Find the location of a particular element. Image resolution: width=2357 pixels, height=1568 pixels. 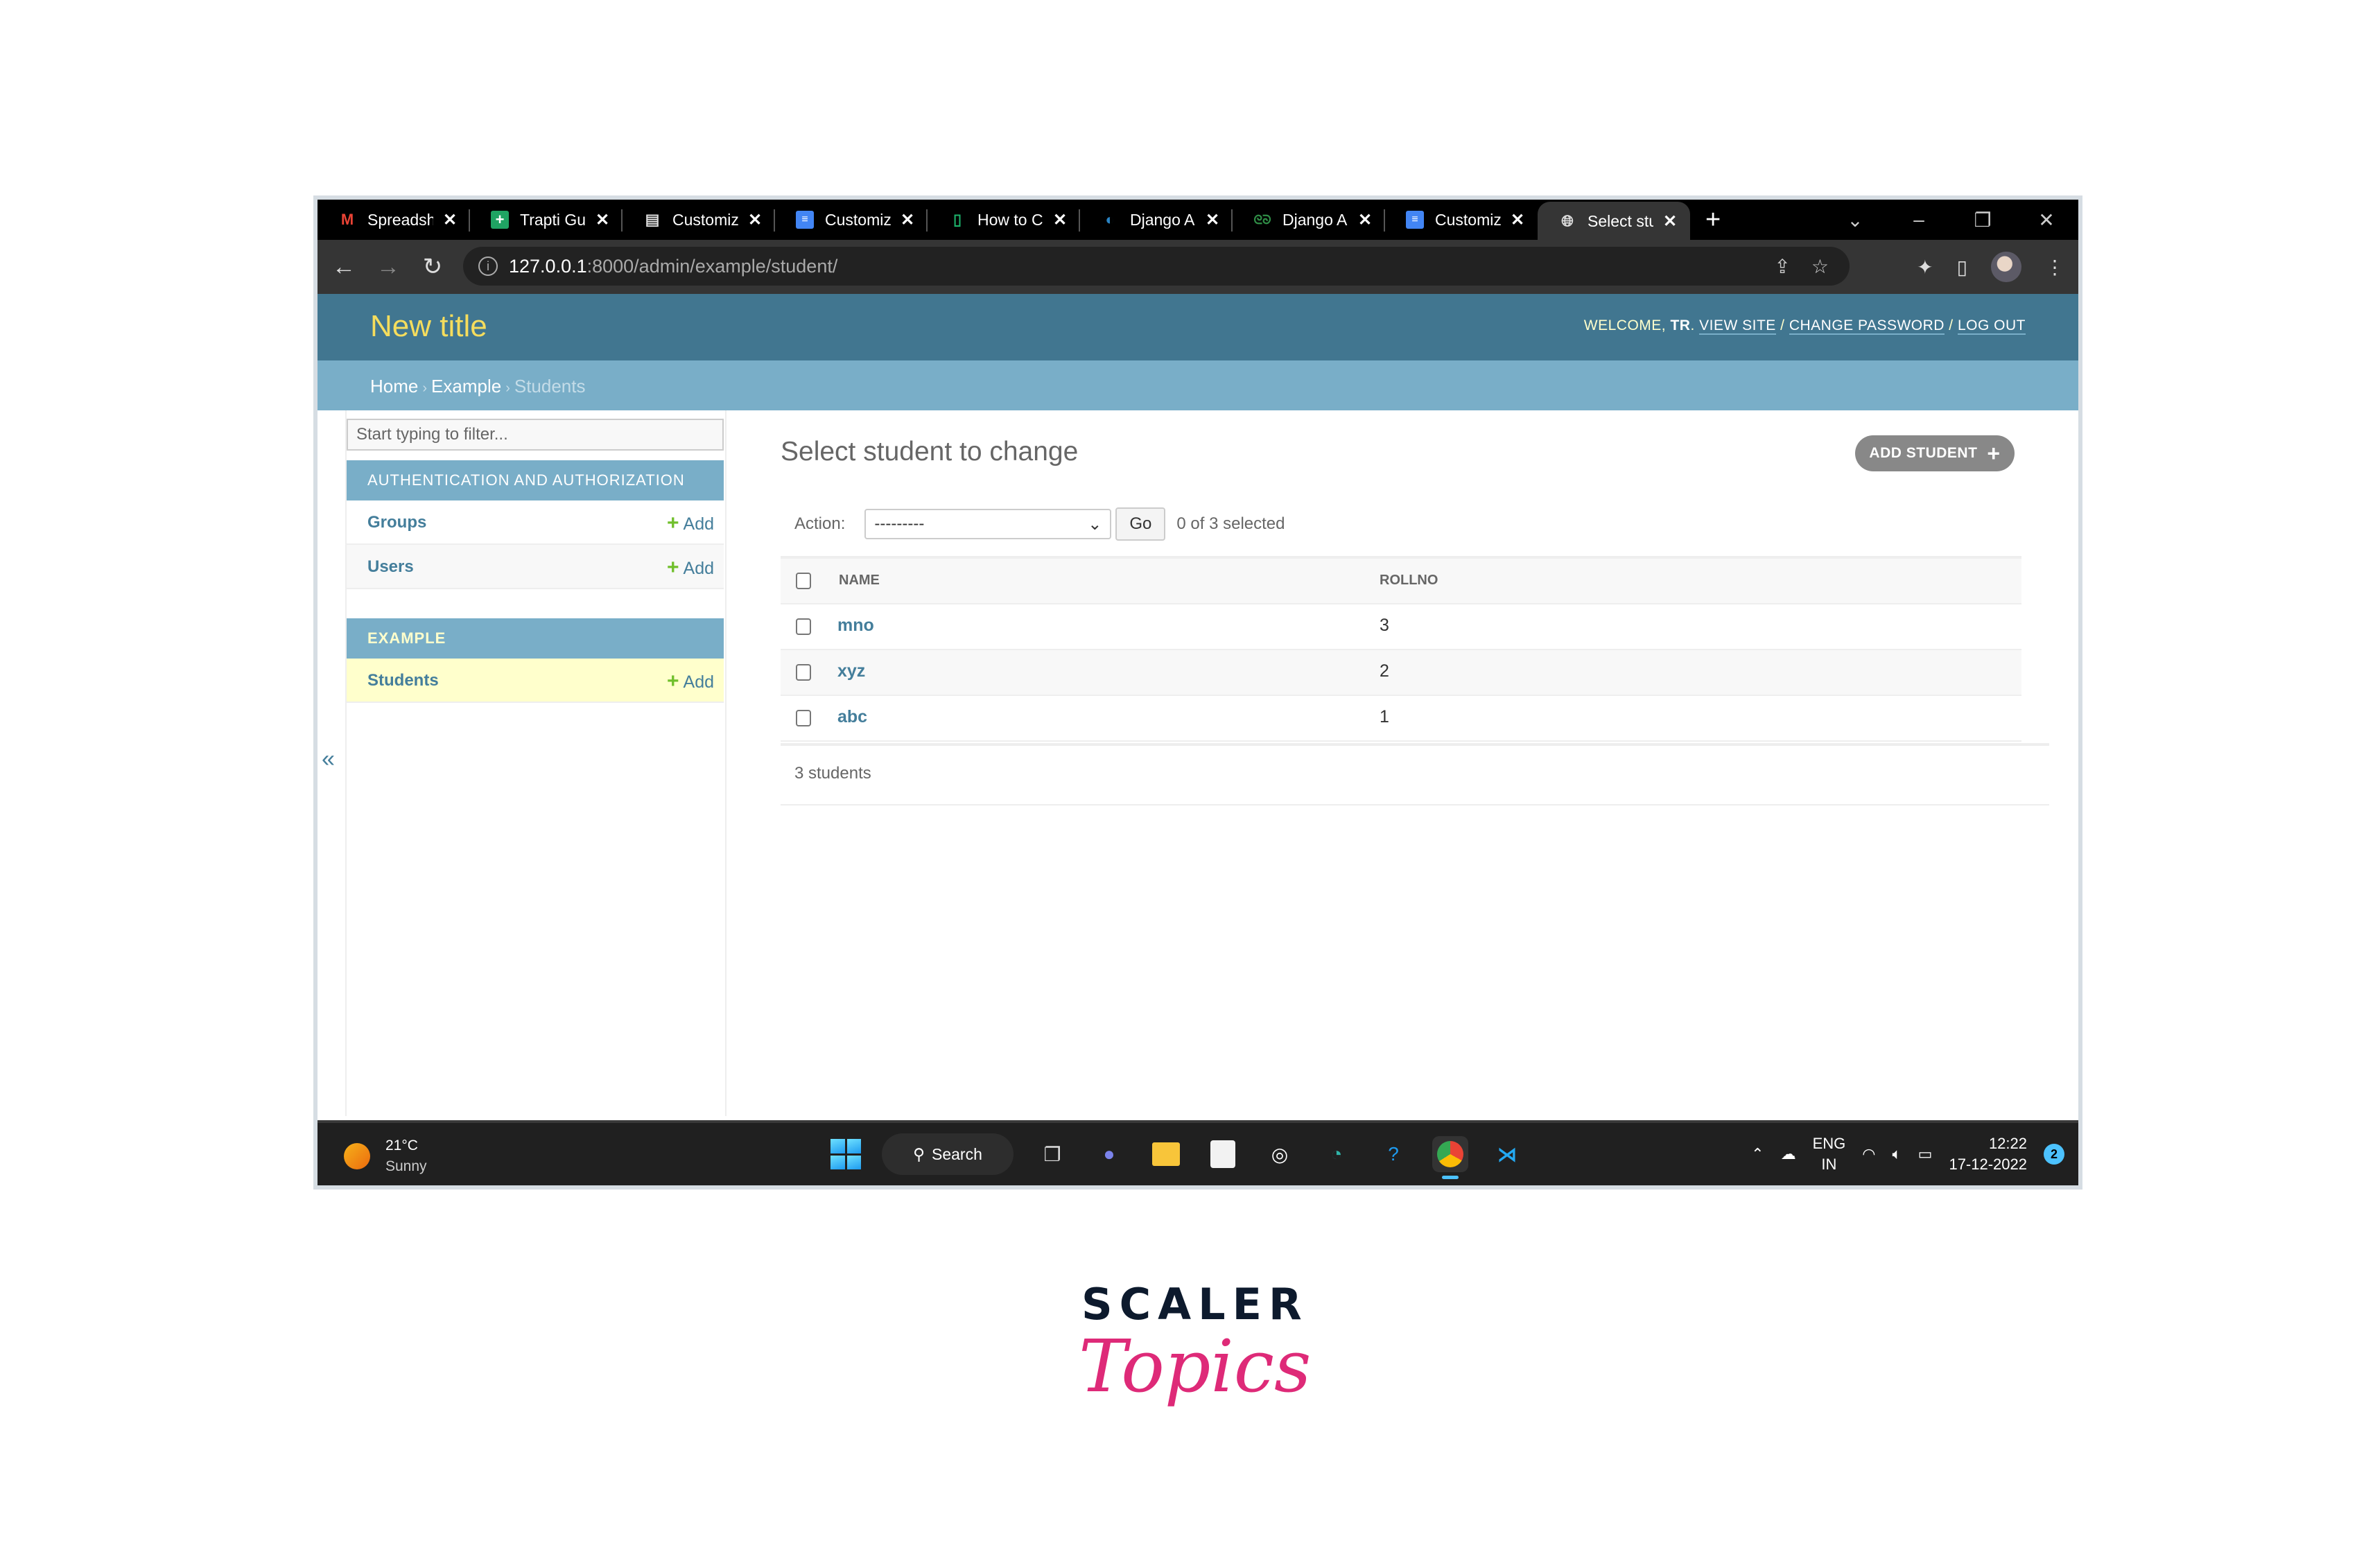

student-name-link: mno is located at coordinates (855, 626).